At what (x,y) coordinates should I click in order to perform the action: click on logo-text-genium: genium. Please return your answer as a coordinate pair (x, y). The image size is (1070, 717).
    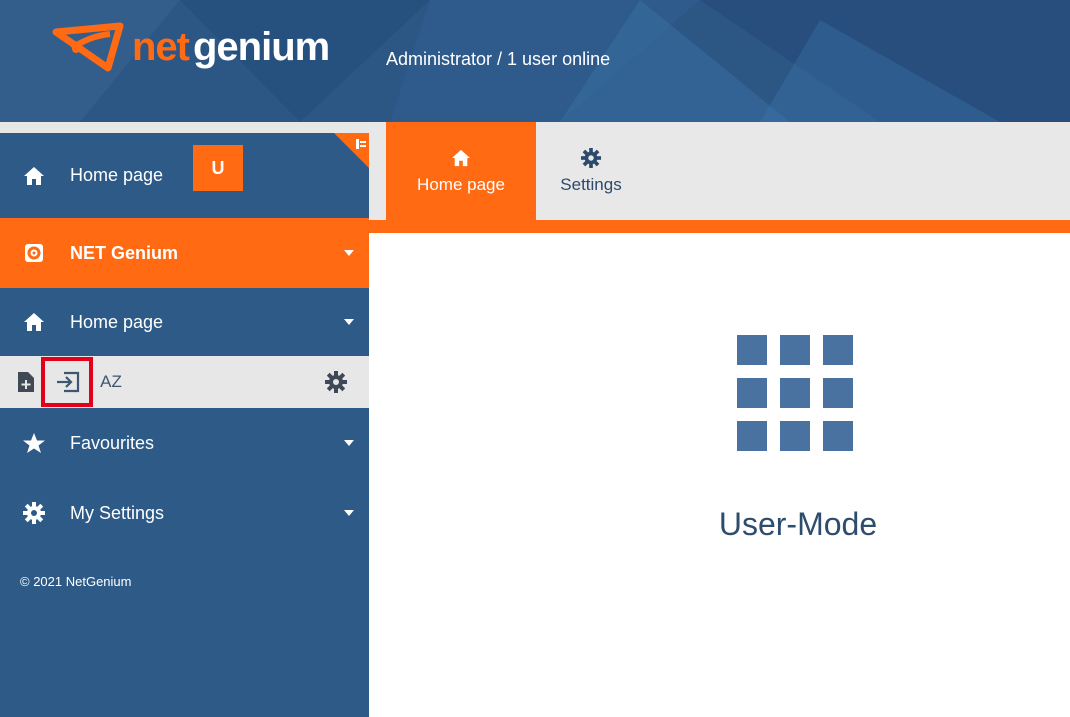
    Looking at the image, I should click on (261, 46).